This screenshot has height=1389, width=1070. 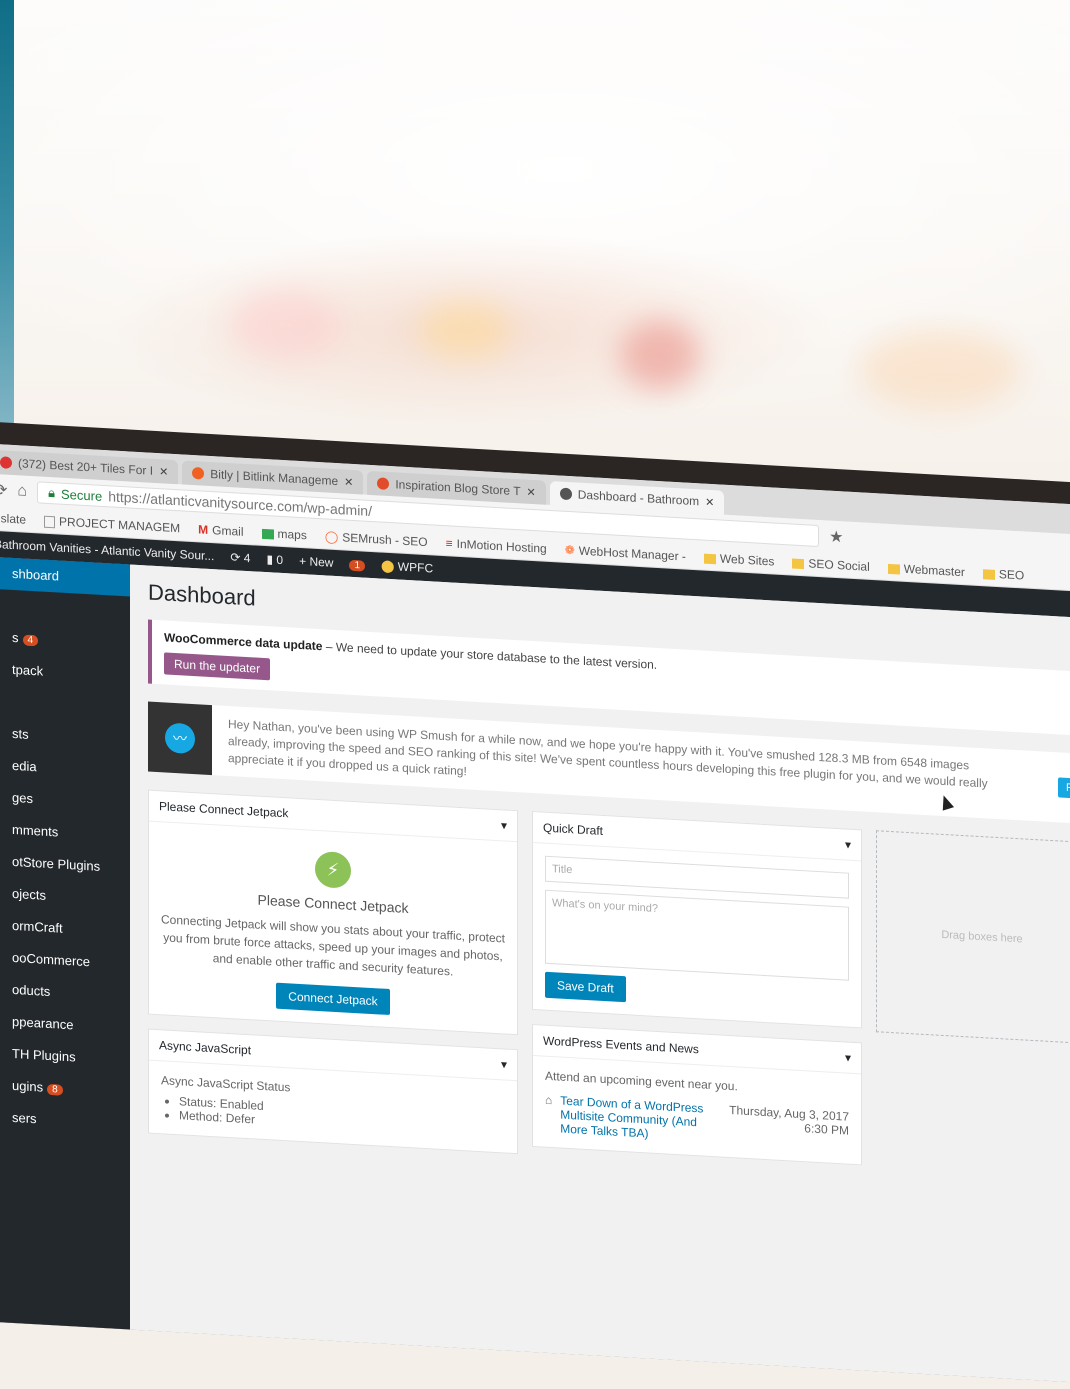 I want to click on bookmark-item: SEO Social, so click(x=831, y=565).